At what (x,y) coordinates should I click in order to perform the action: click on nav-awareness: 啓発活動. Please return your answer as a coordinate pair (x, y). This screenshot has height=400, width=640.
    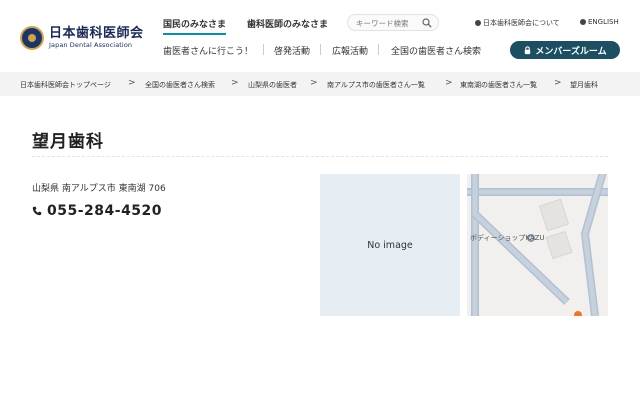
    Looking at the image, I should click on (292, 50).